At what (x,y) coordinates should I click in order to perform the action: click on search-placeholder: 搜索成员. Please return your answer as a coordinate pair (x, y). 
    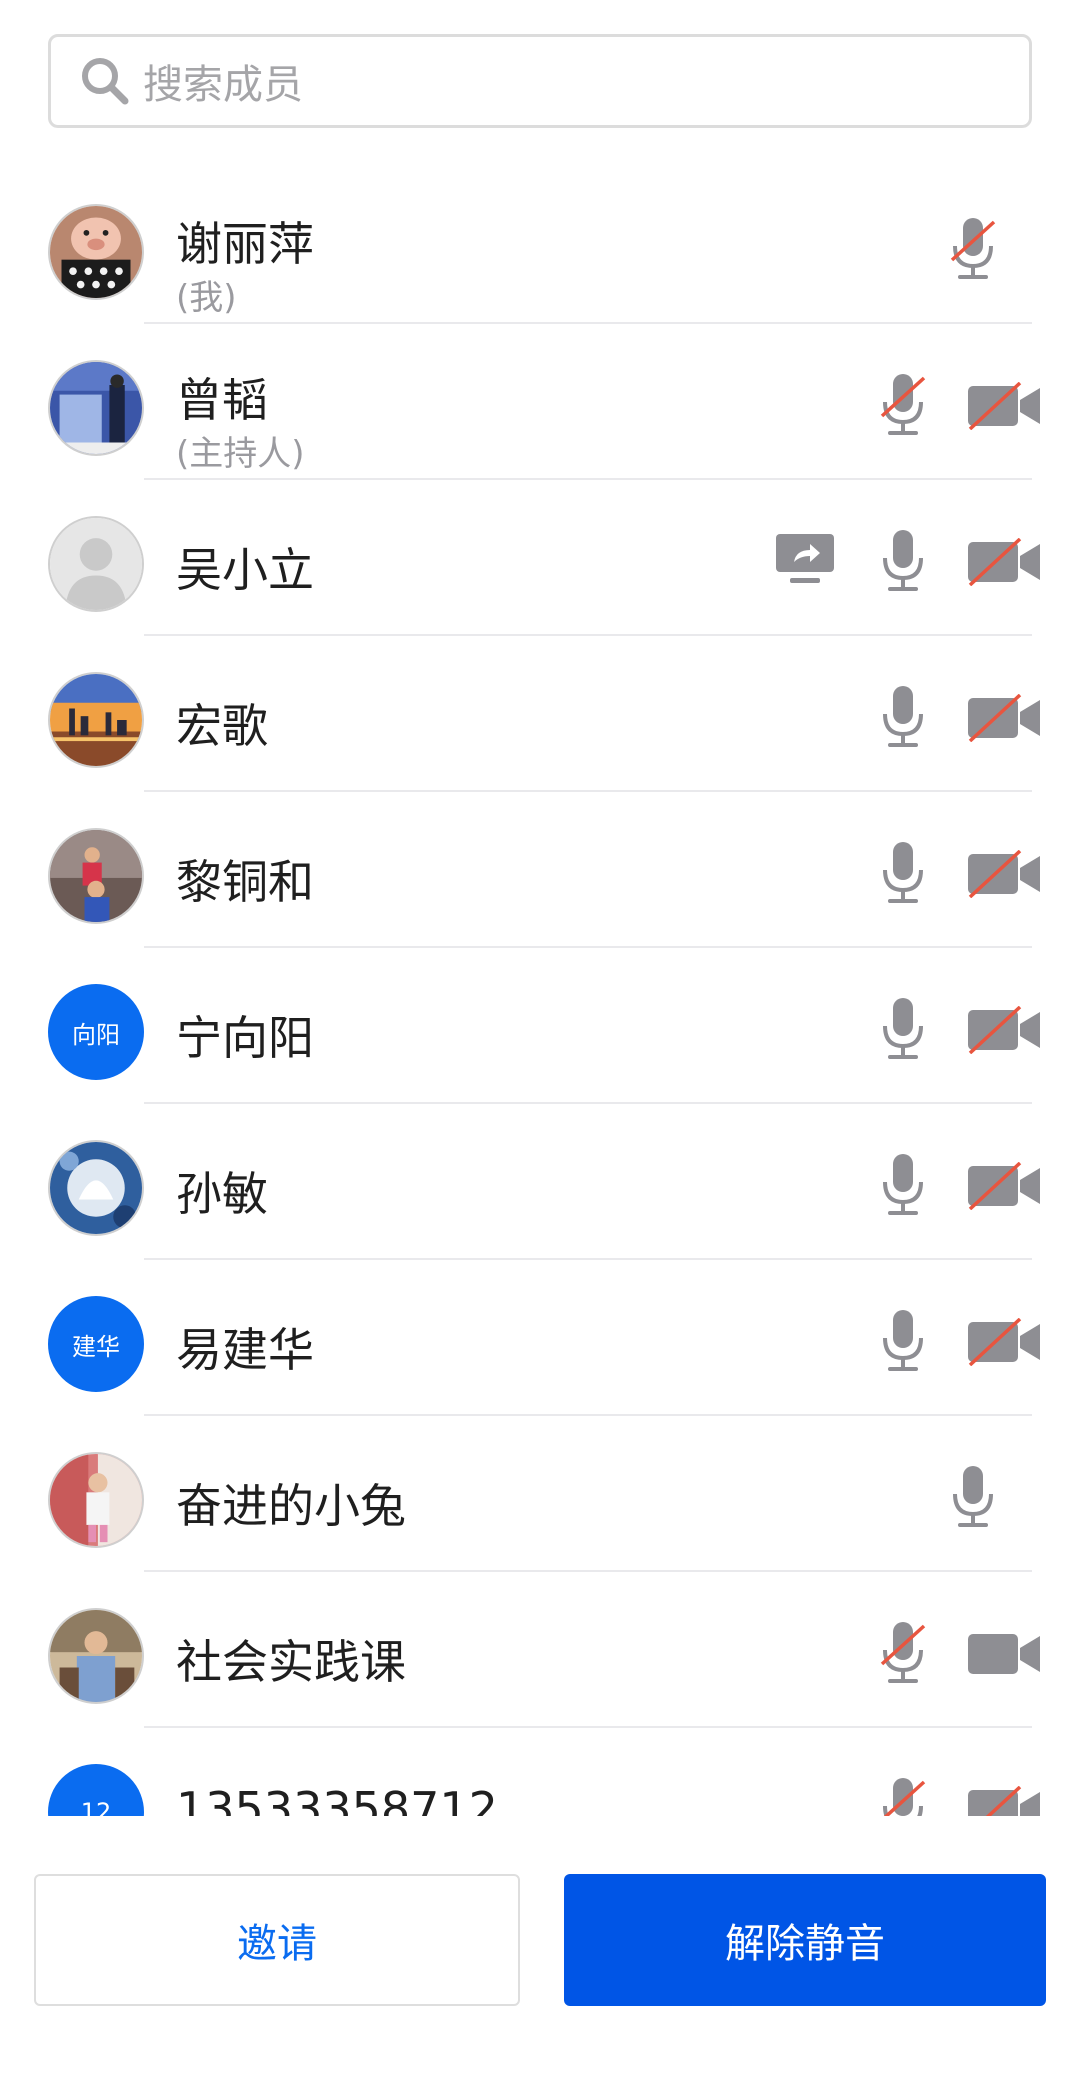
    Looking at the image, I should click on (223, 85).